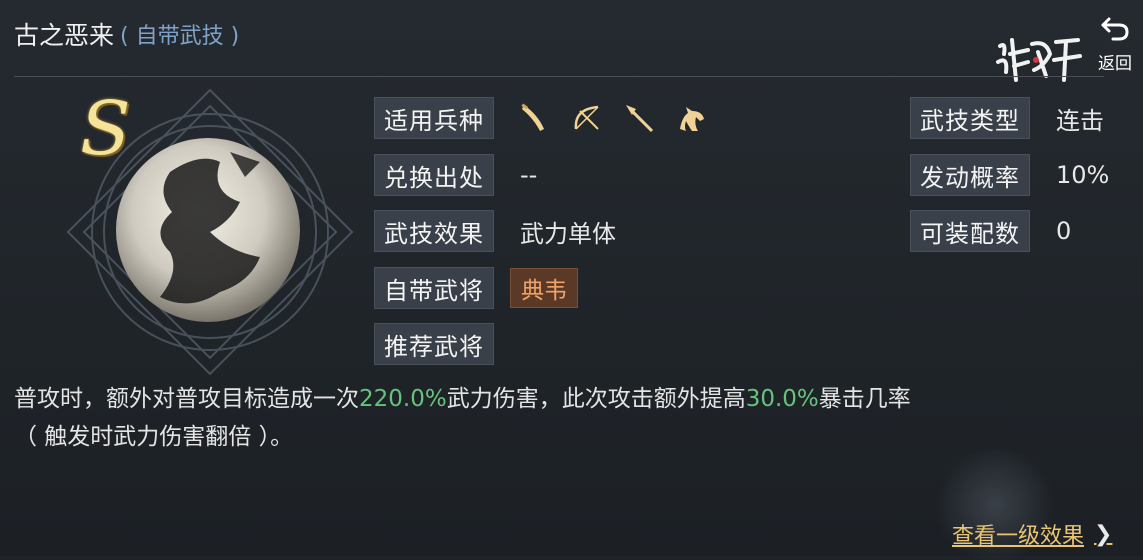  Describe the element at coordinates (535, 118) in the screenshot. I see `saber-icon` at that location.